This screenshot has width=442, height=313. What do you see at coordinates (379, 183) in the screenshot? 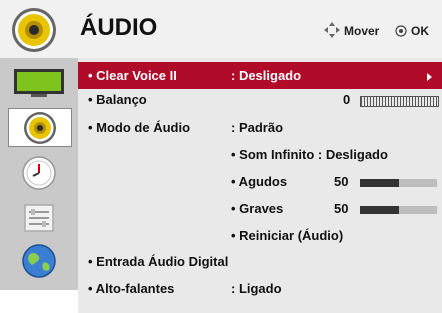
I see `treble-slider-fill` at bounding box center [379, 183].